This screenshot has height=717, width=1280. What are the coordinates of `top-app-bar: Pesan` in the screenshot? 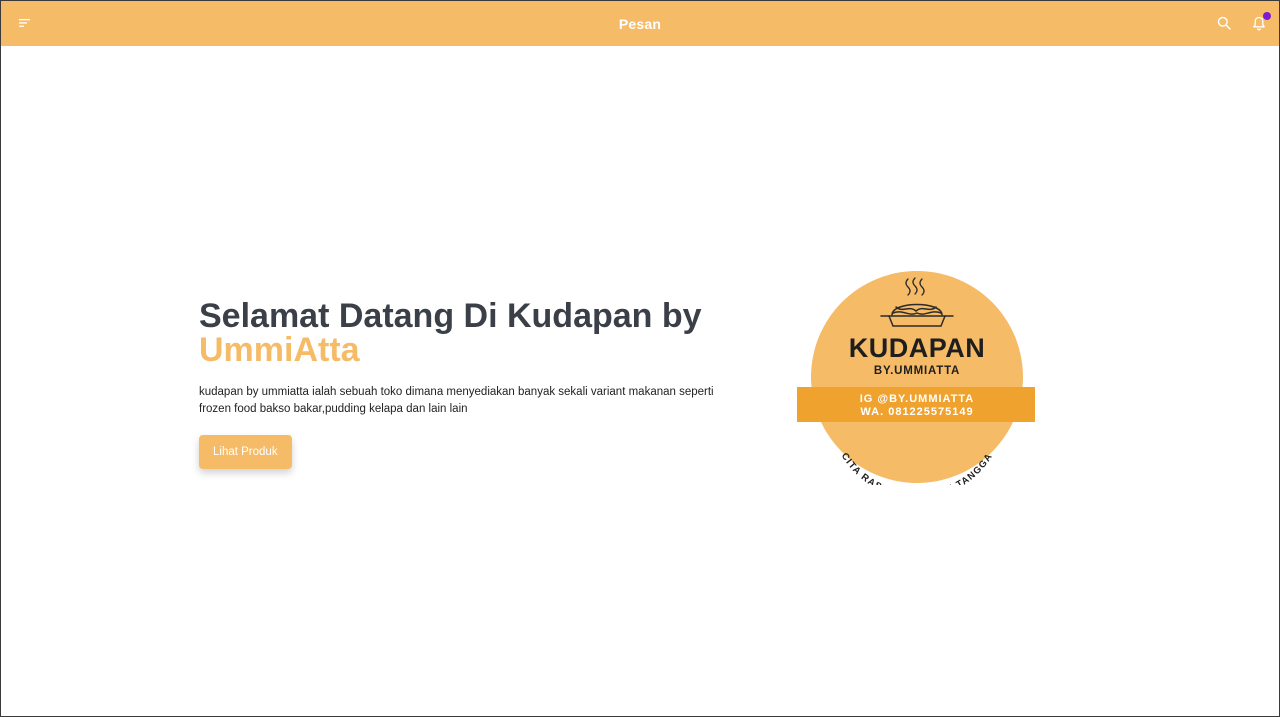 It's located at (640, 23).